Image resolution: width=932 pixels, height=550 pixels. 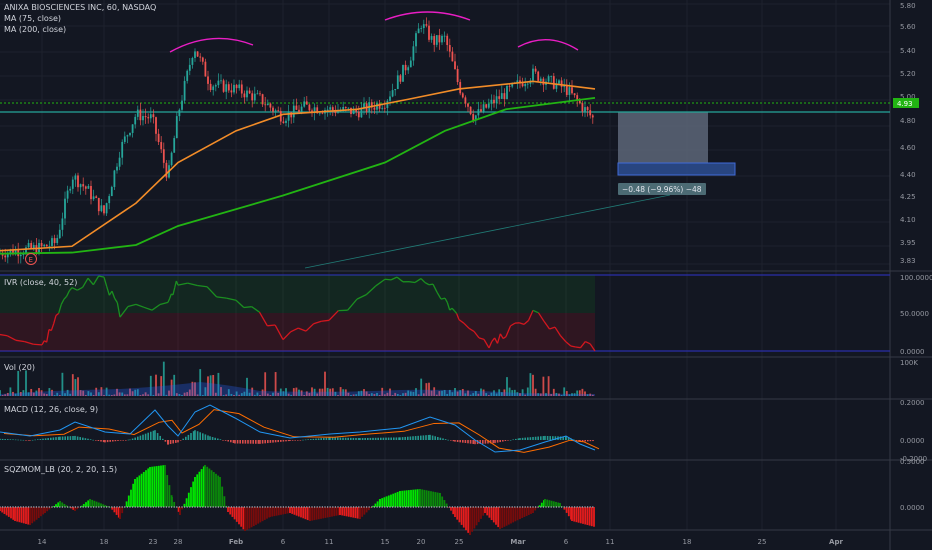 I want to click on date-tick-label: Apr, so click(x=836, y=542).